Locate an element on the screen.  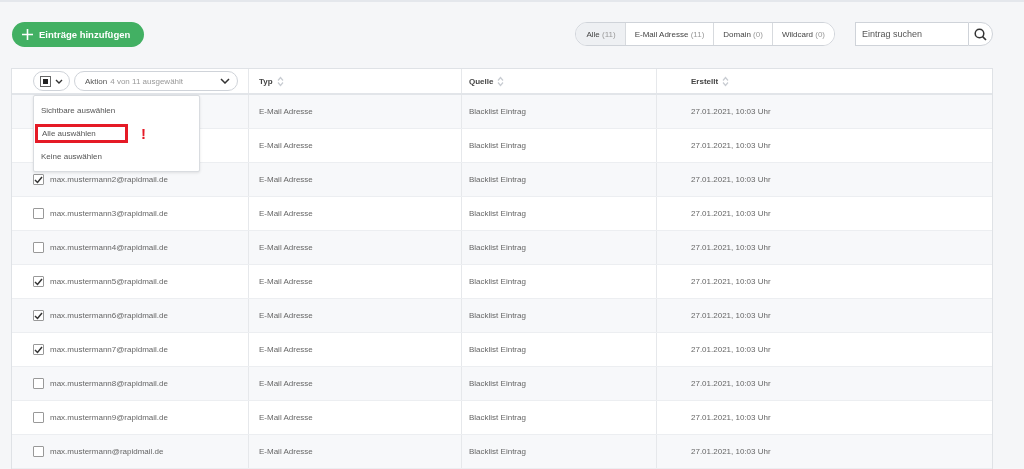
column-header: Typ is located at coordinates (266, 81).